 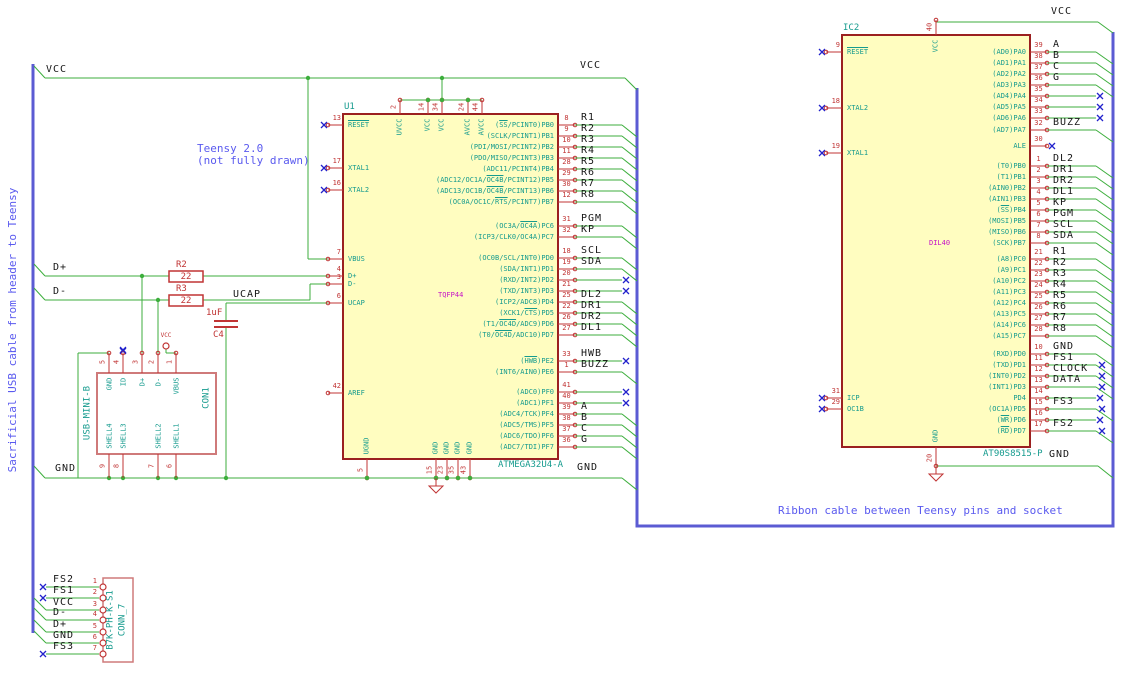 I want to click on pin-name: (RXD/INT2)PD2, so click(x=471, y=280).